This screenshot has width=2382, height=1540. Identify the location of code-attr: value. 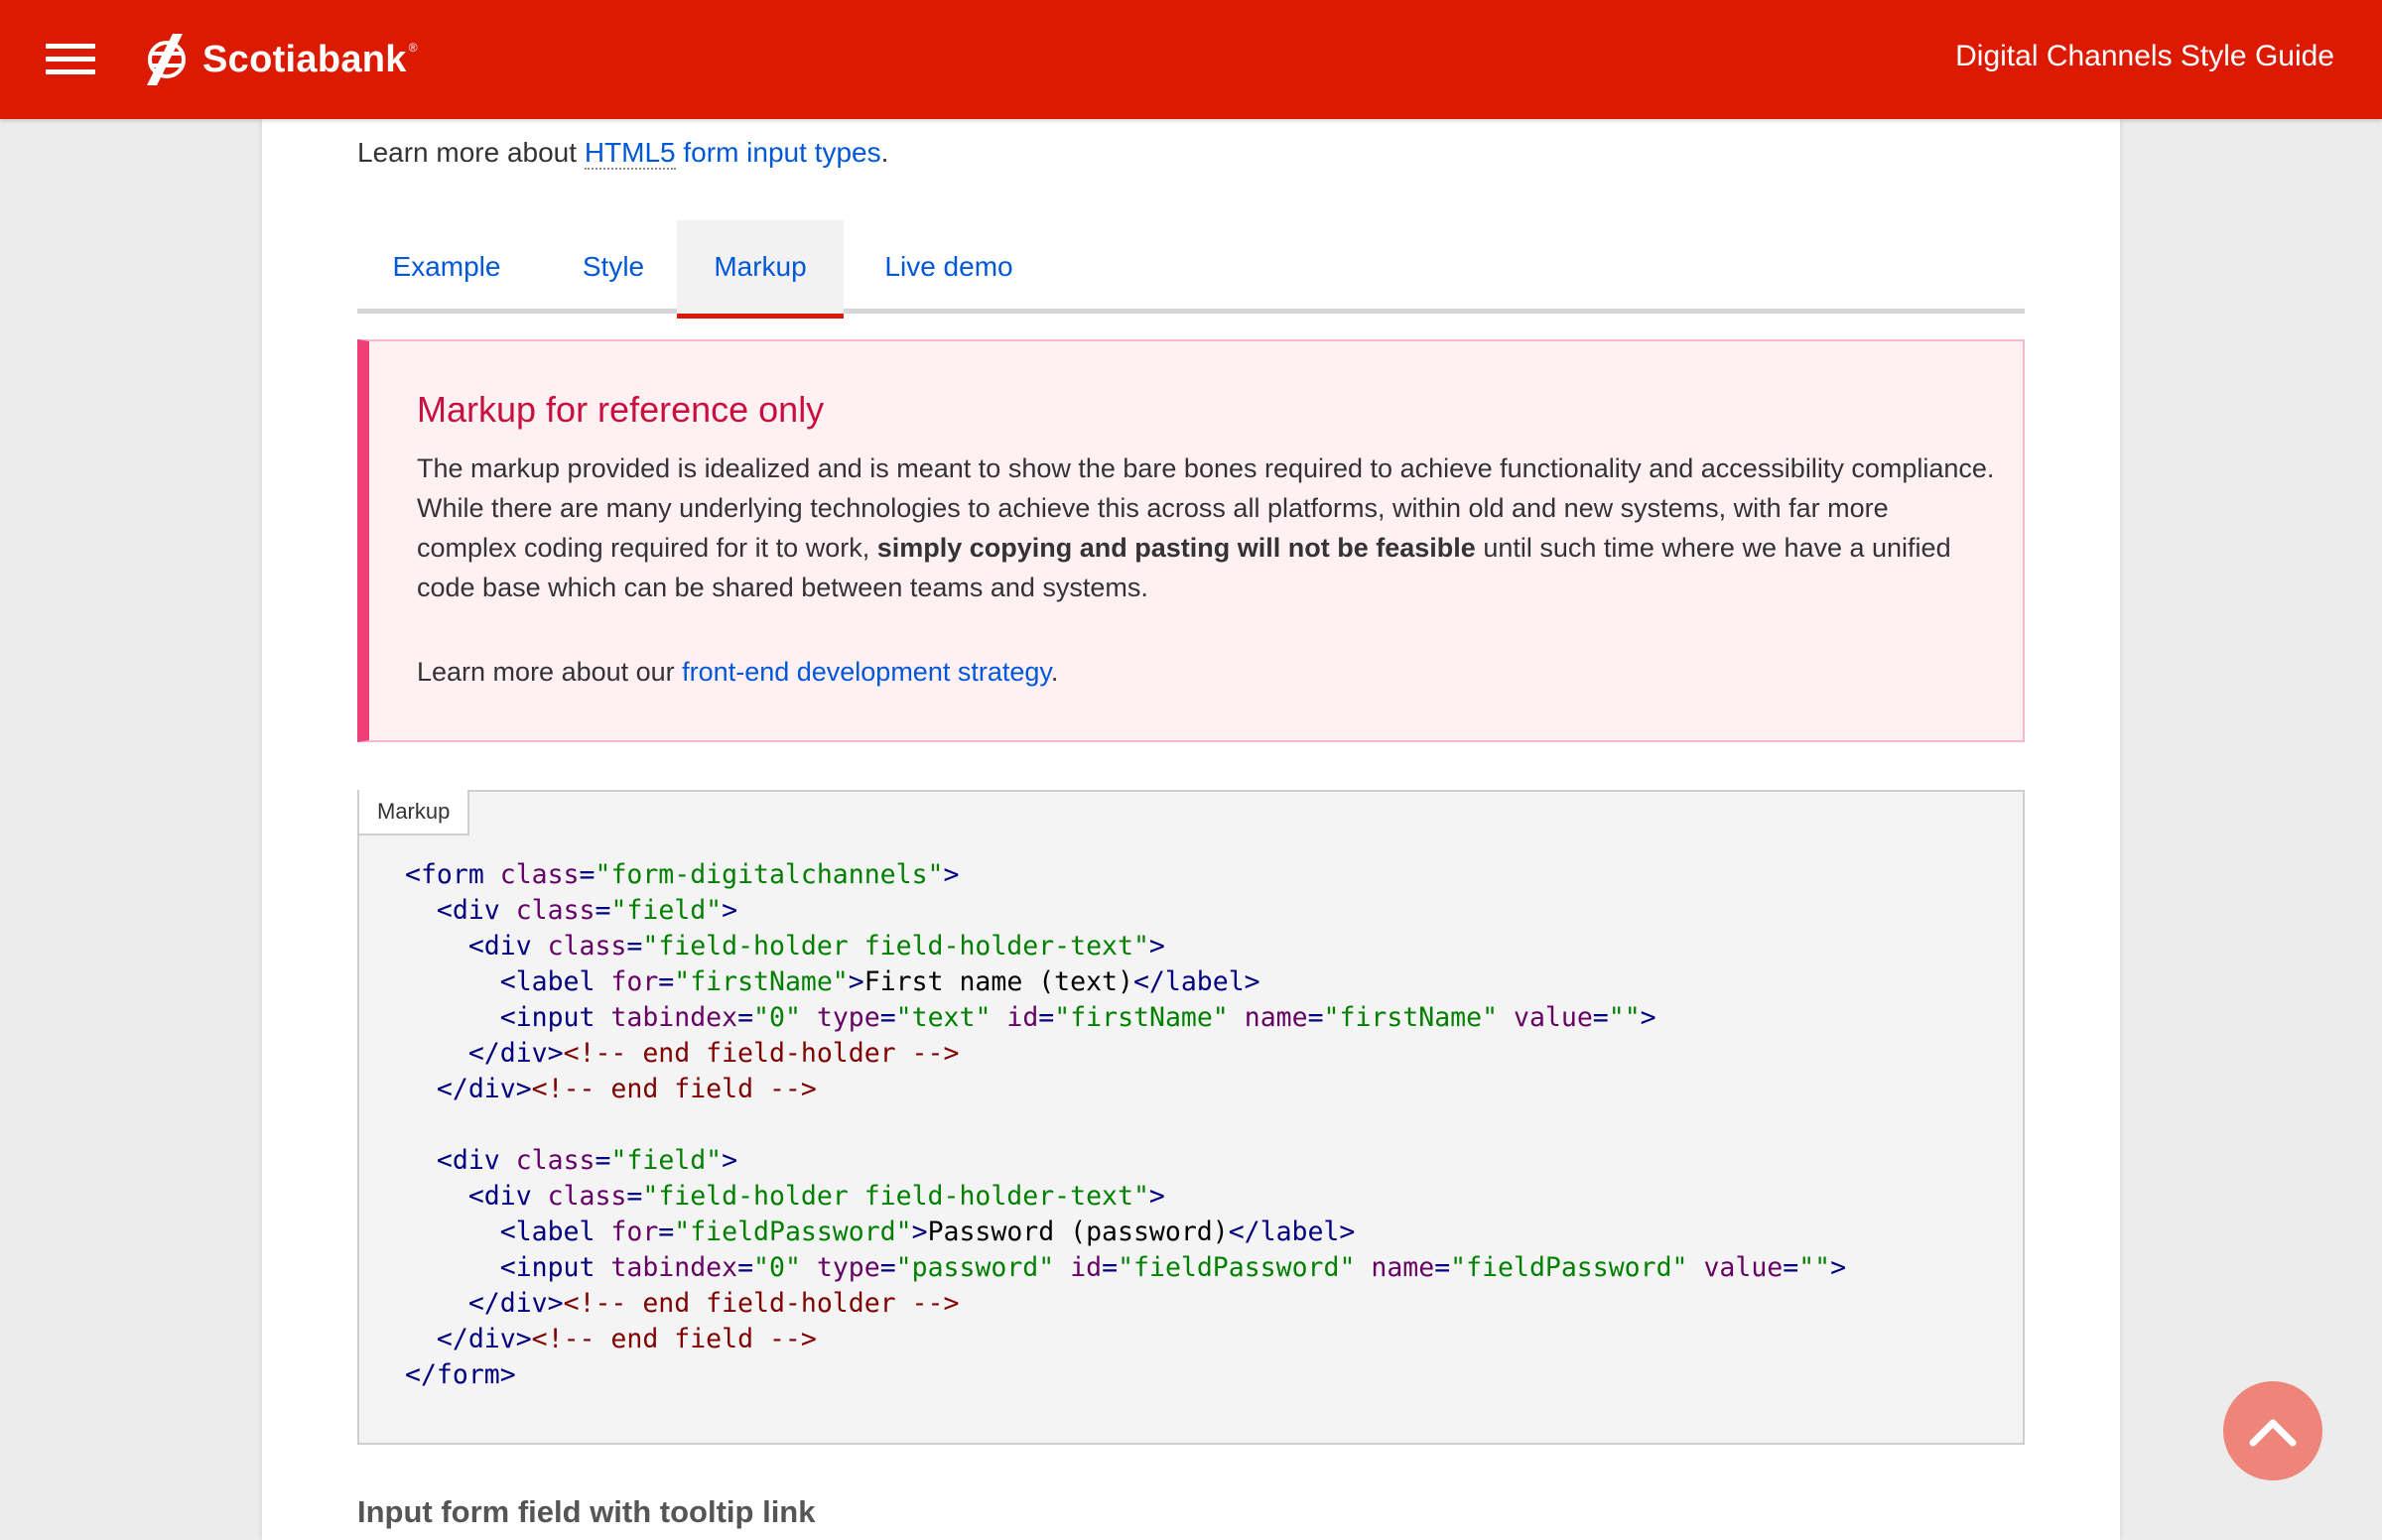
(1743, 1267).